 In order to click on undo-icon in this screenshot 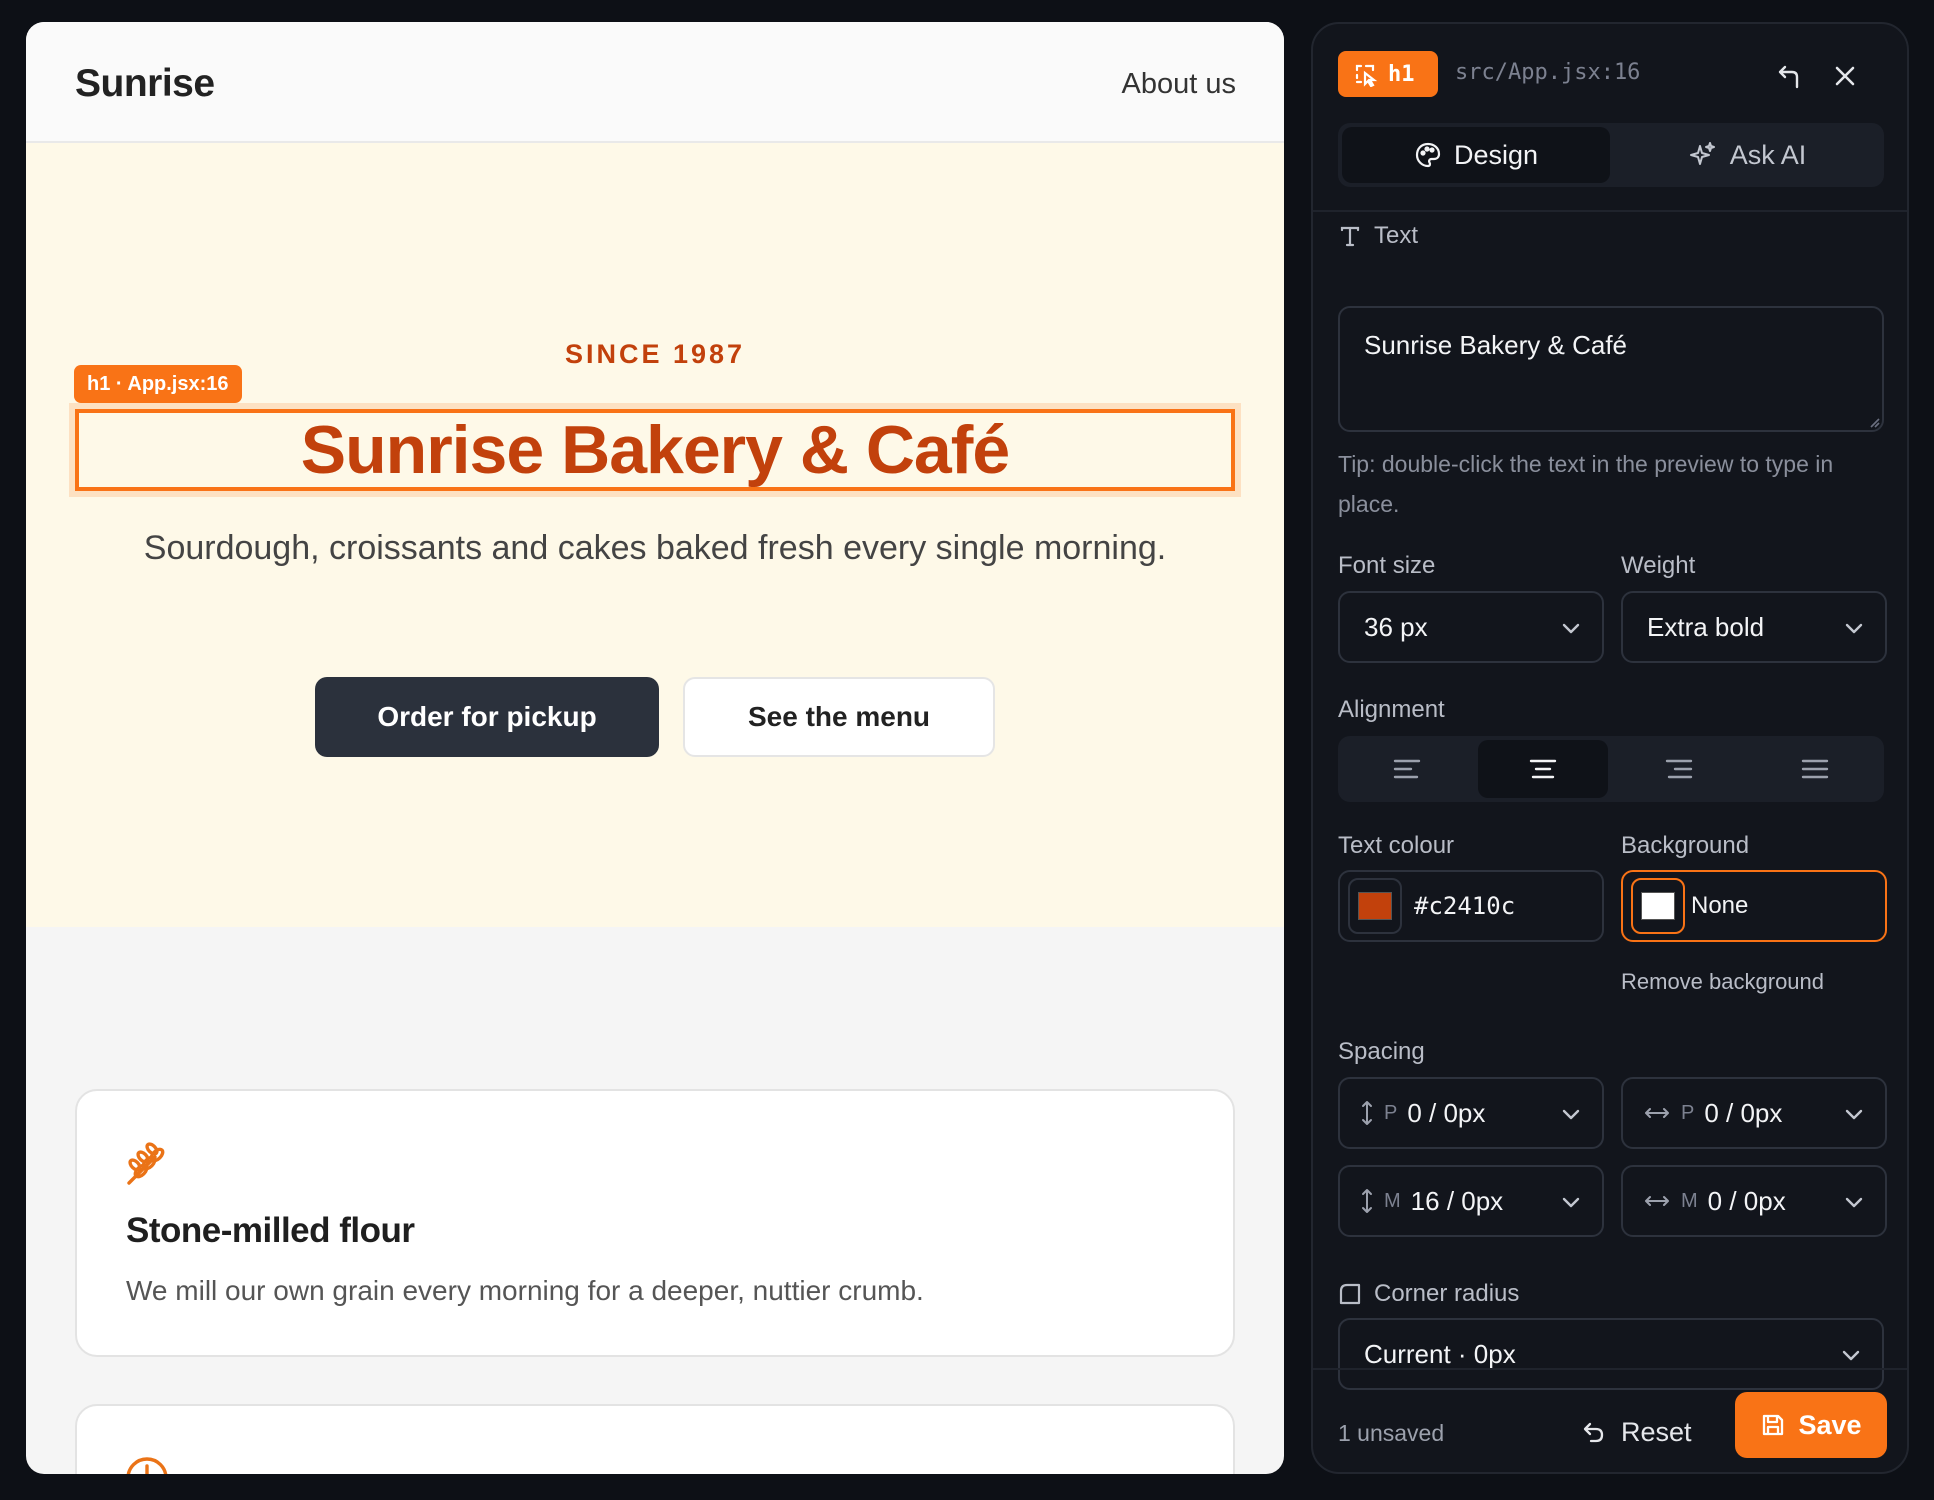, I will do `click(1593, 1432)`.